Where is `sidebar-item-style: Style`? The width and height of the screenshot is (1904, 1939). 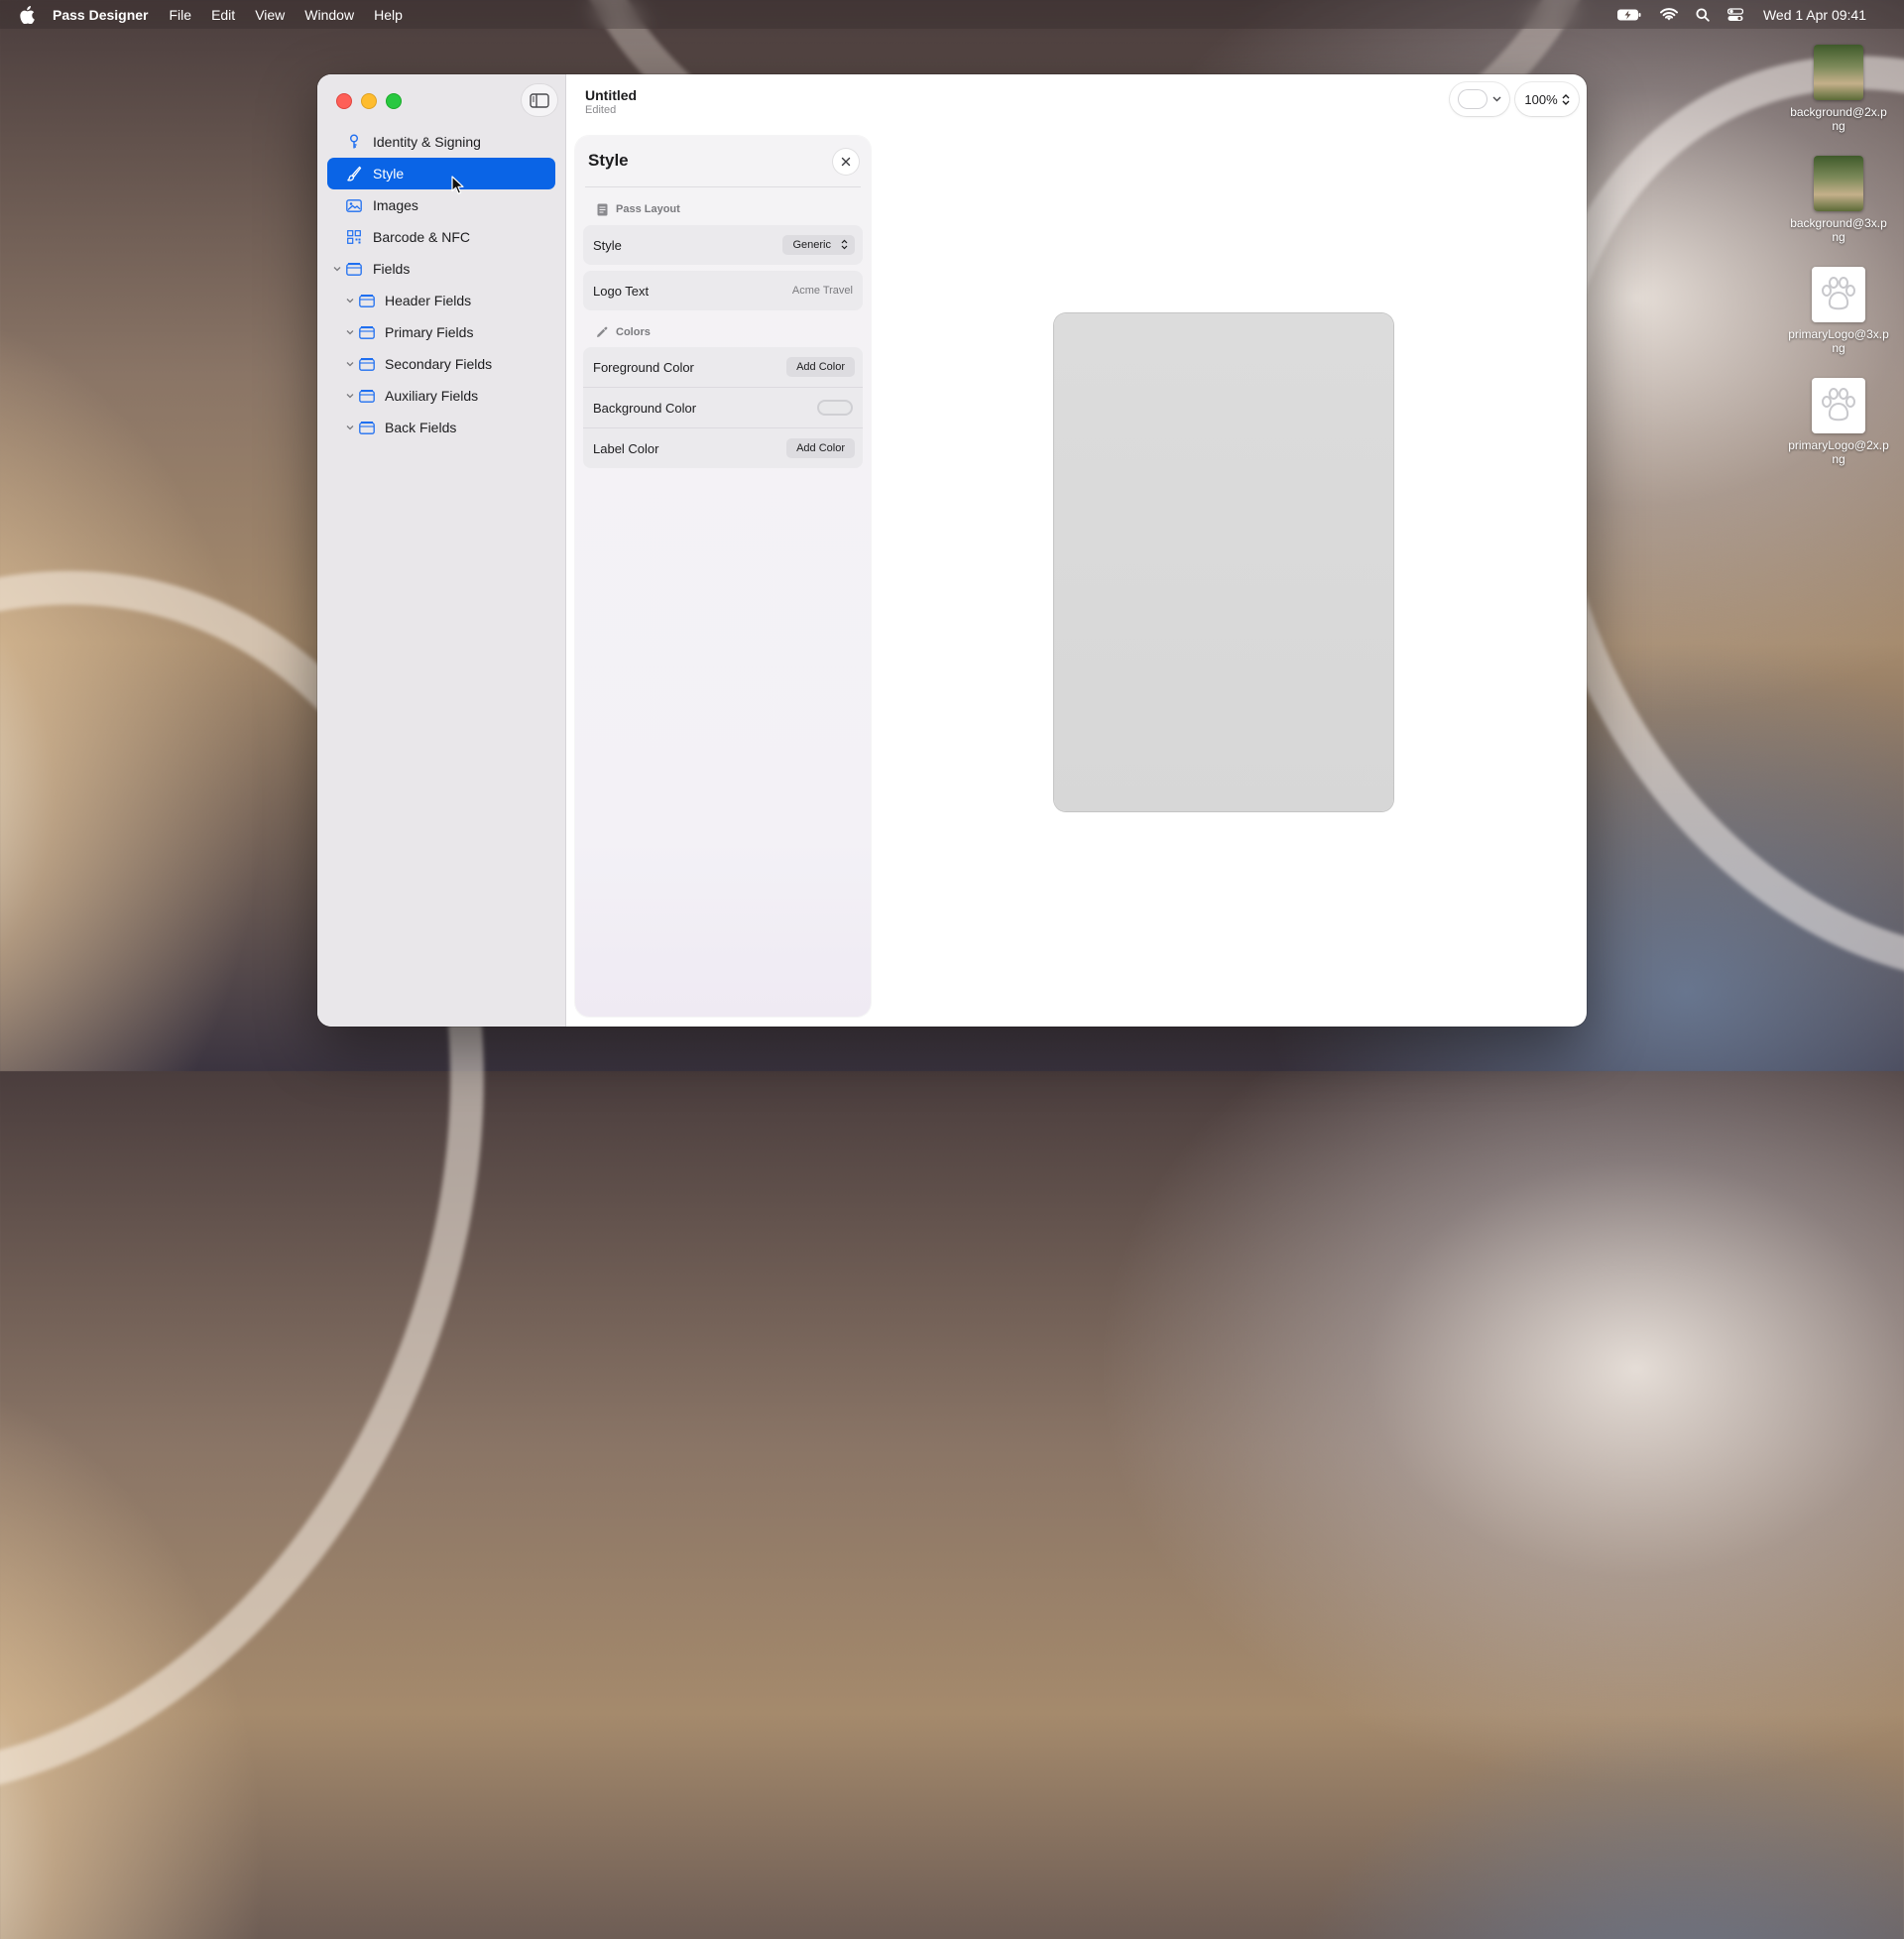 sidebar-item-style: Style is located at coordinates (441, 173).